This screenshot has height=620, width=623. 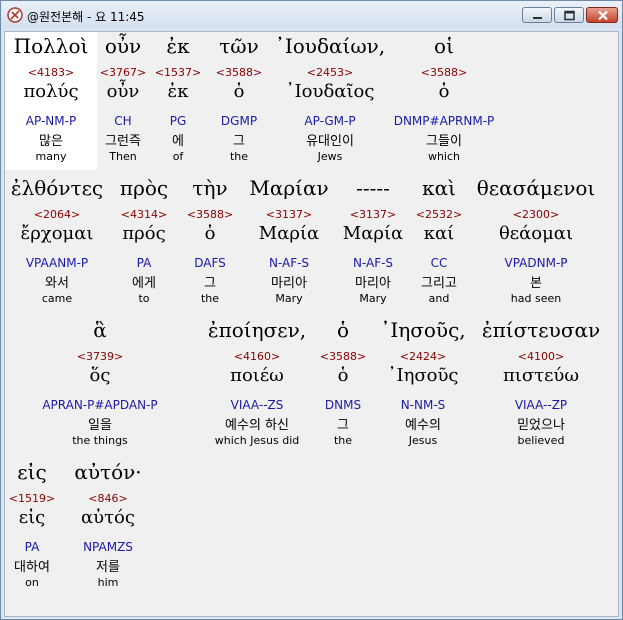 I want to click on word-token: οἱ <3588> ὁ DNMP#APRNM-P 그들이 which, so click(x=444, y=101).